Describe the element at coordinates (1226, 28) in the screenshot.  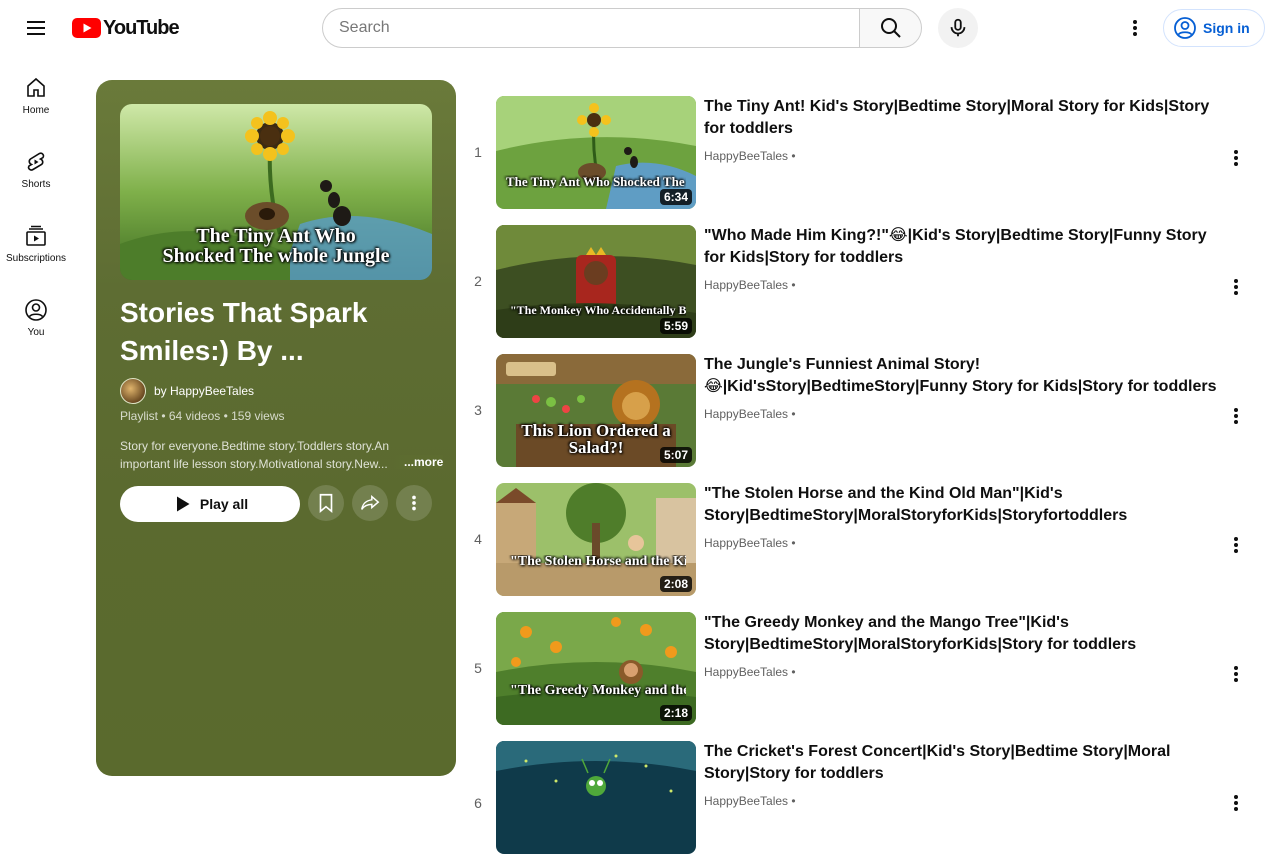
I see `sign-in-label: Sign in` at that location.